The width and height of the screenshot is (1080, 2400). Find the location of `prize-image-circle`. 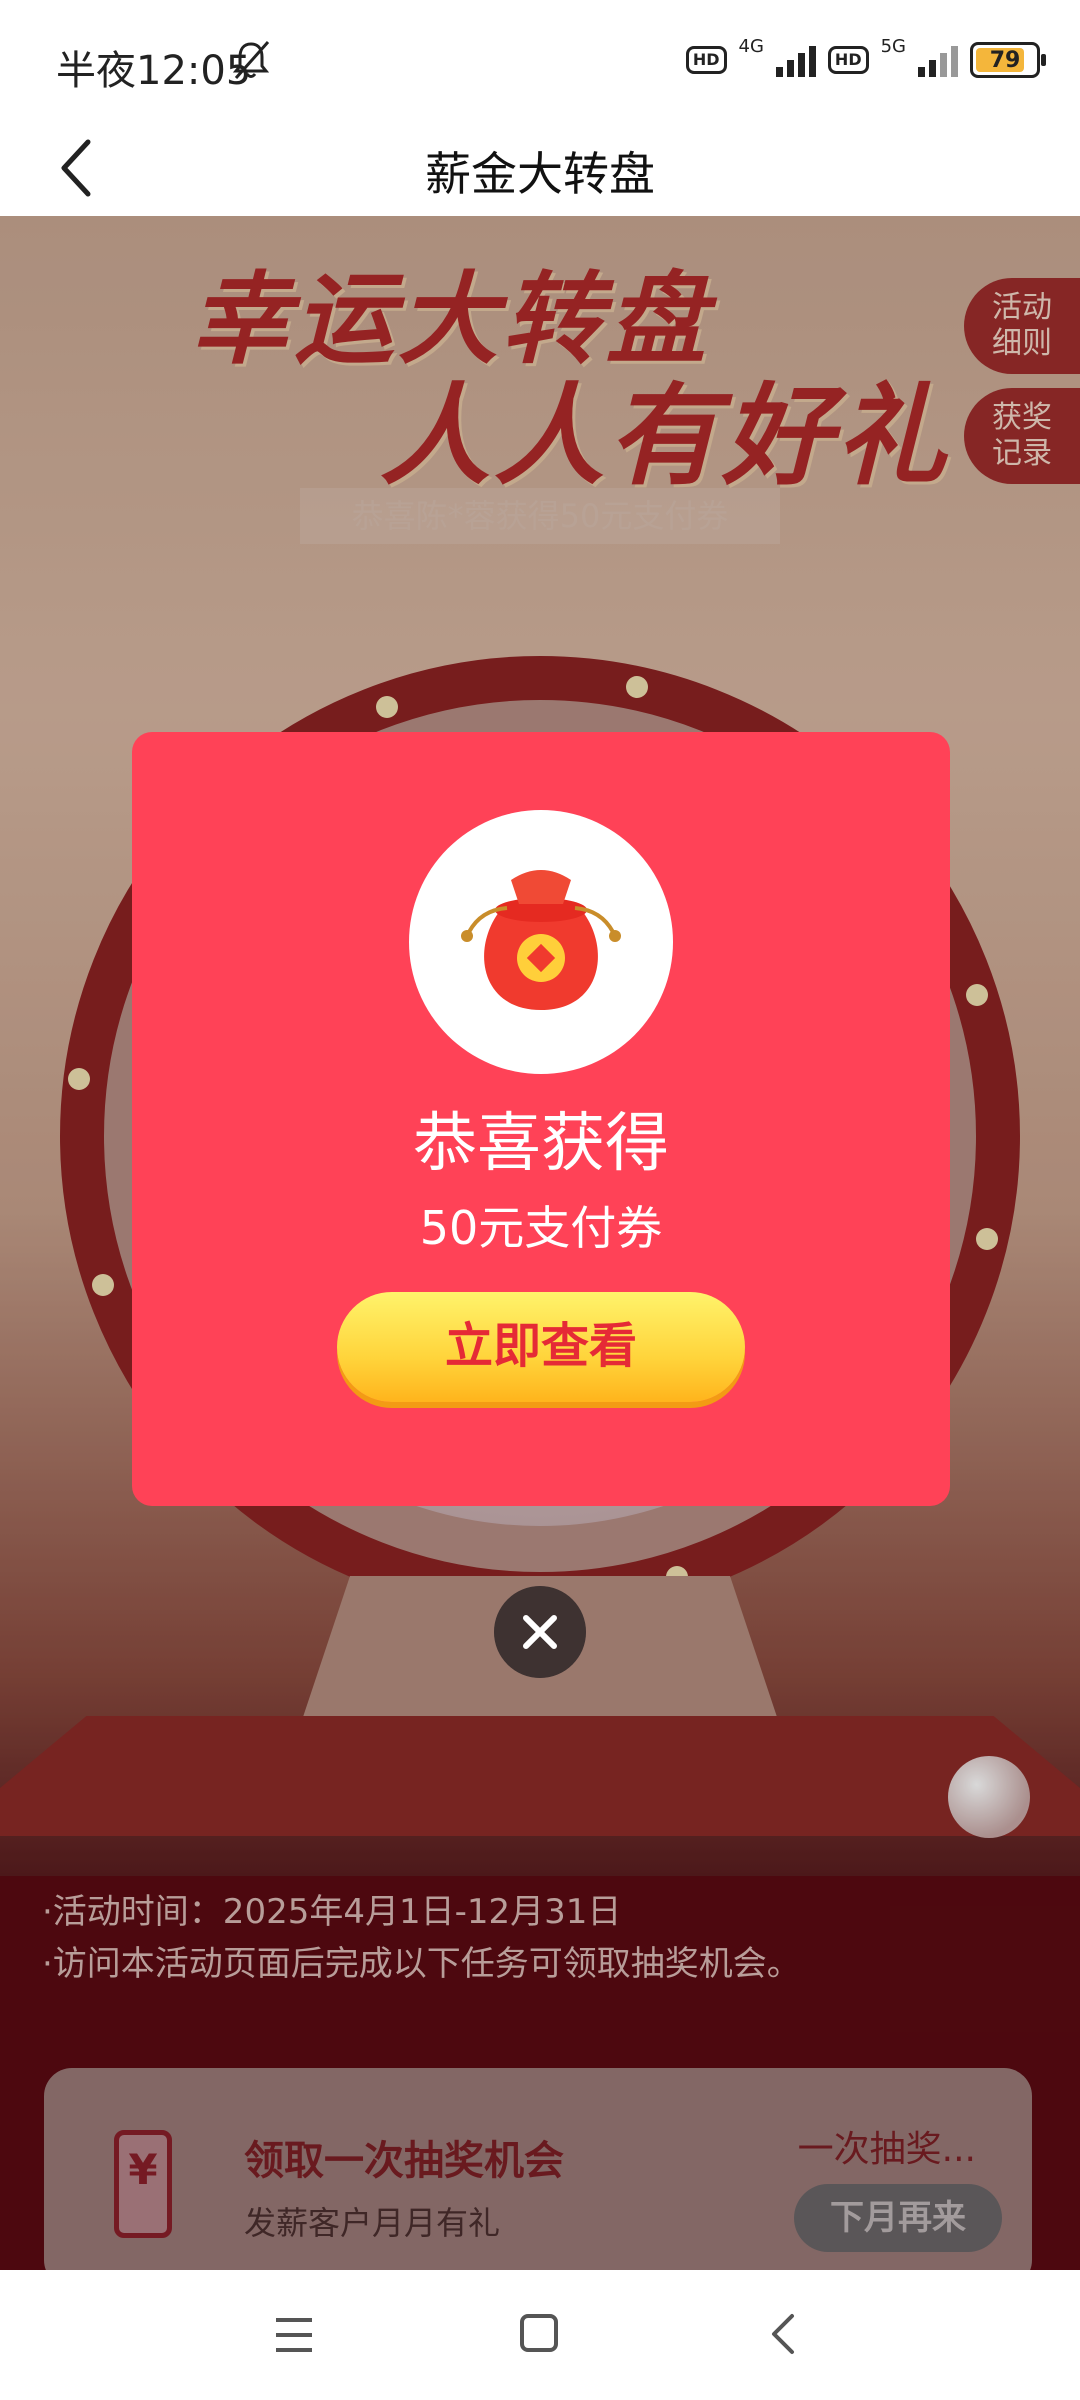

prize-image-circle is located at coordinates (541, 942).